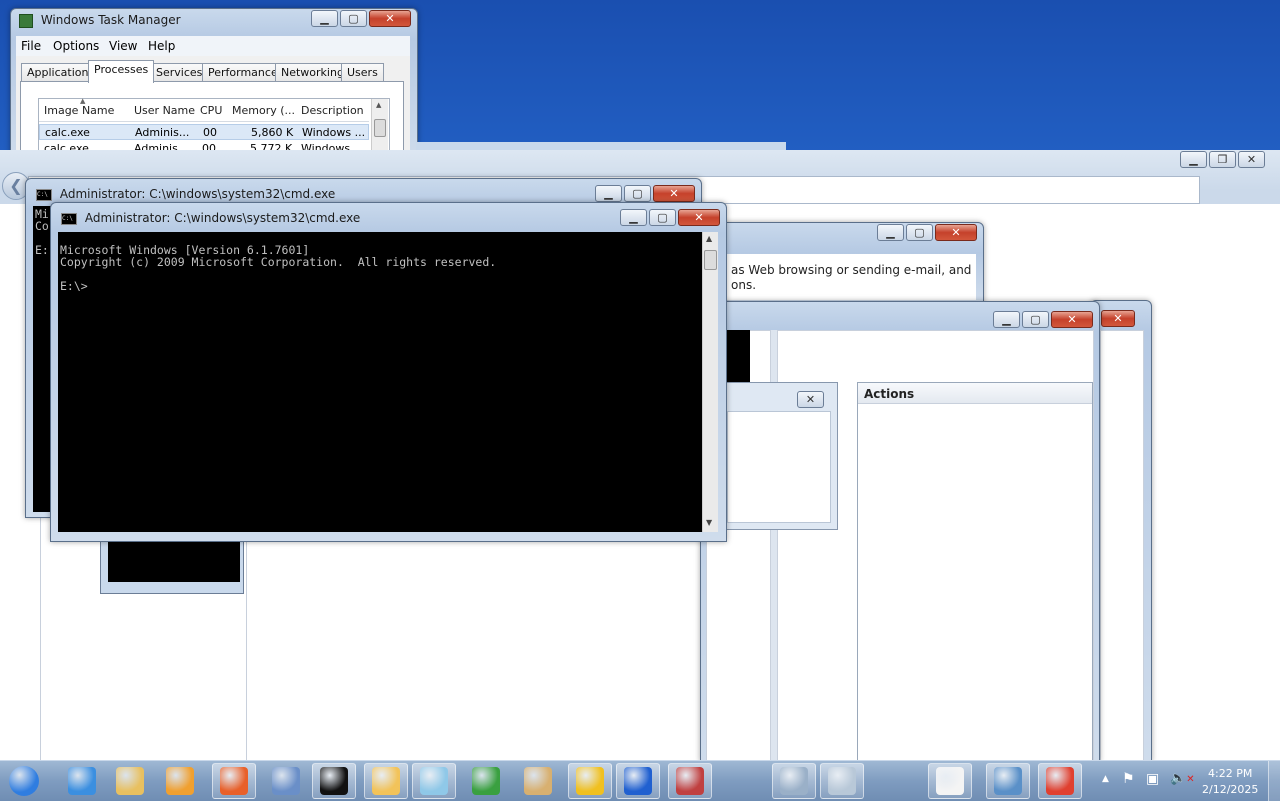 This screenshot has height=801, width=1280. What do you see at coordinates (76, 46) in the screenshot?
I see `menu-options: Options` at bounding box center [76, 46].